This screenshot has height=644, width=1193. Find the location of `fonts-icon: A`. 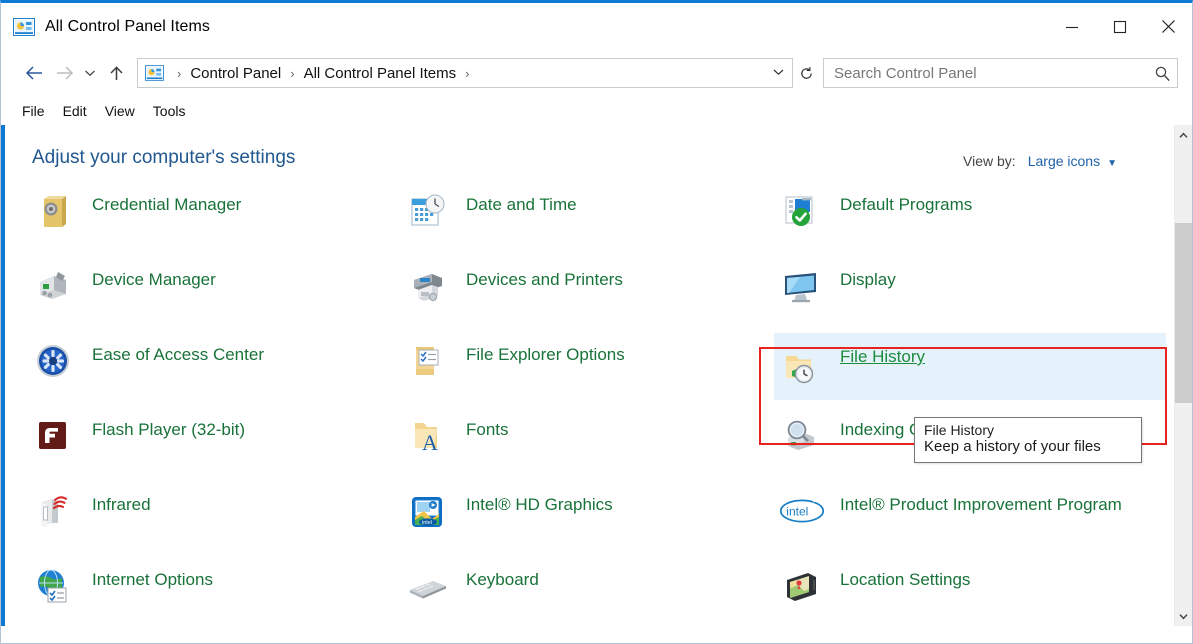

fonts-icon: A is located at coordinates (428, 436).